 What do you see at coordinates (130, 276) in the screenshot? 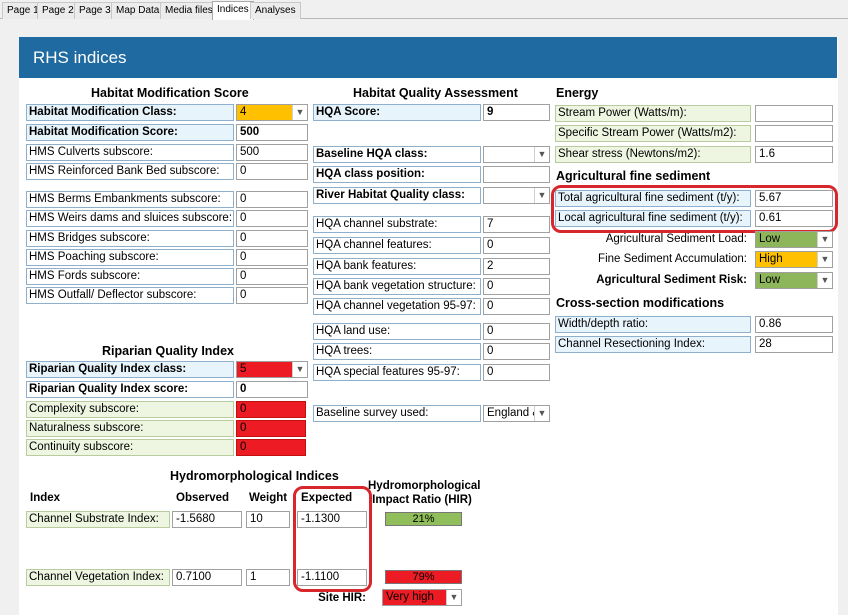
I see `hms-fords-label: HMS Fords subscore:` at bounding box center [130, 276].